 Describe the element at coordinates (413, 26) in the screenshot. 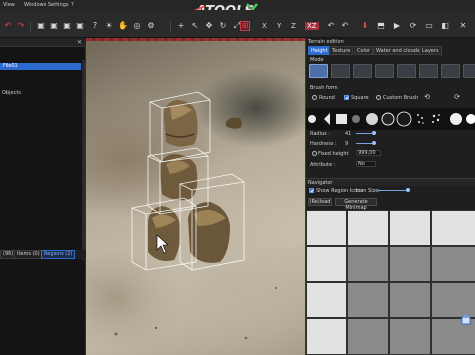

I see `refresh-icon: ⟳` at that location.